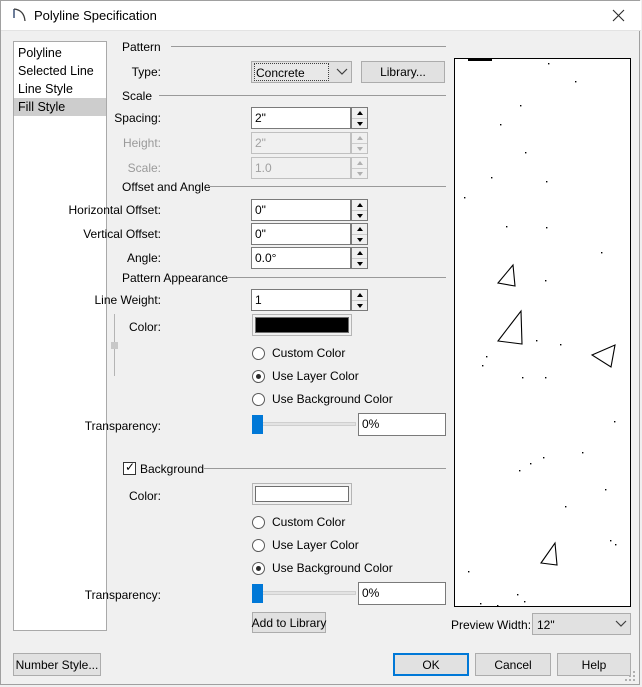  Describe the element at coordinates (359, 264) in the screenshot. I see `angle-stepper-down` at that location.